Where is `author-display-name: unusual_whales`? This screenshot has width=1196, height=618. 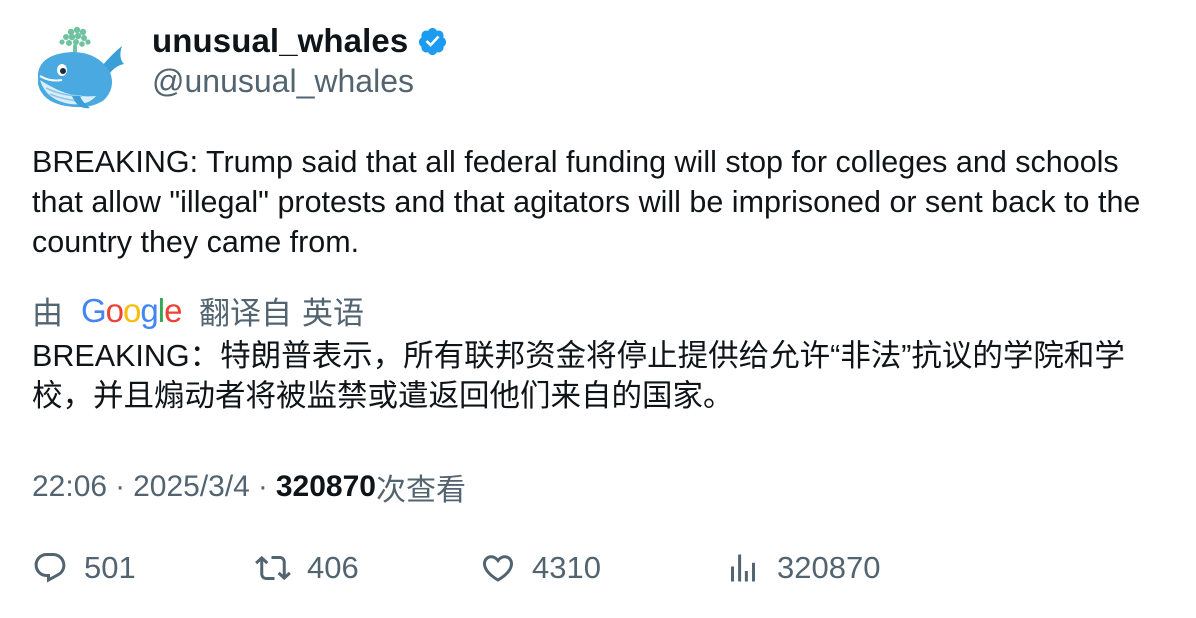
author-display-name: unusual_whales is located at coordinates (280, 41).